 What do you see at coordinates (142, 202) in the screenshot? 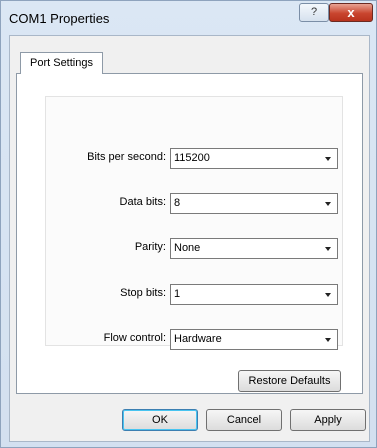
I see `data-bits-label: Data bits:` at bounding box center [142, 202].